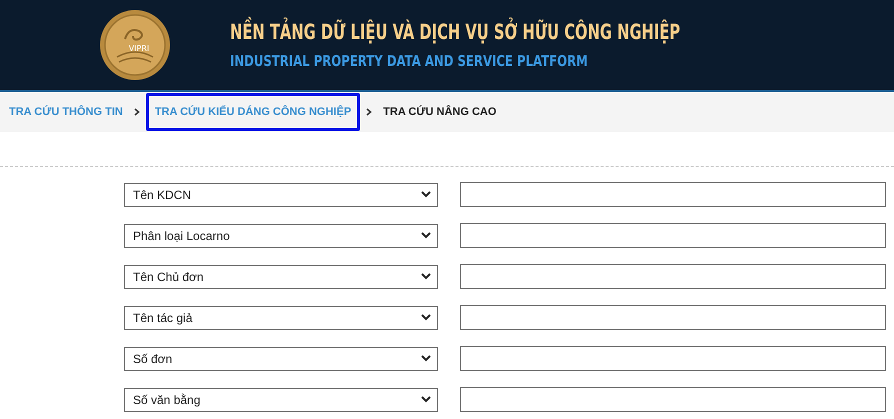  I want to click on field-dropdown: Số văn bằng, so click(281, 400).